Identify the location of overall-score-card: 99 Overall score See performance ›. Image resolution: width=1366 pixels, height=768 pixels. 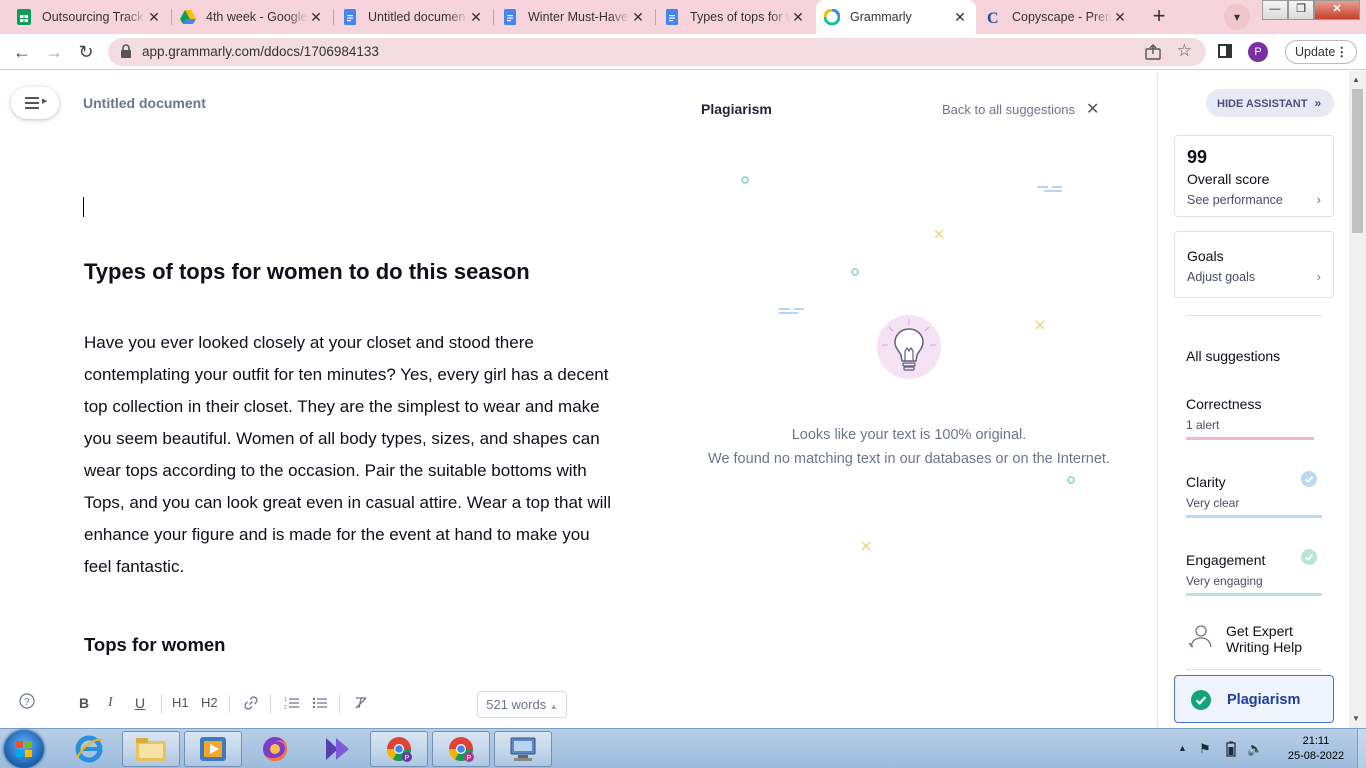
(1254, 176).